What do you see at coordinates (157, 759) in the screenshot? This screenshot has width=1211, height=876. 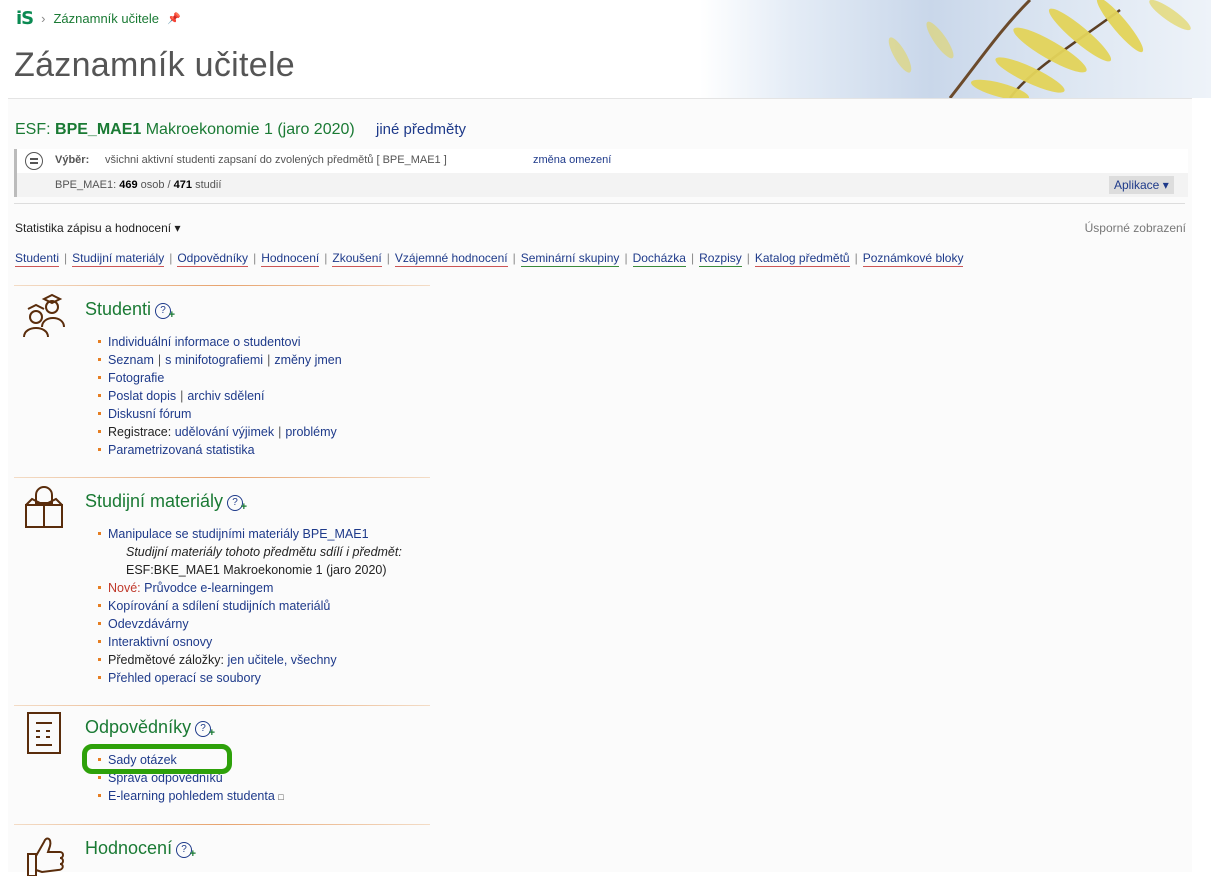 I see `highlight-annotation` at bounding box center [157, 759].